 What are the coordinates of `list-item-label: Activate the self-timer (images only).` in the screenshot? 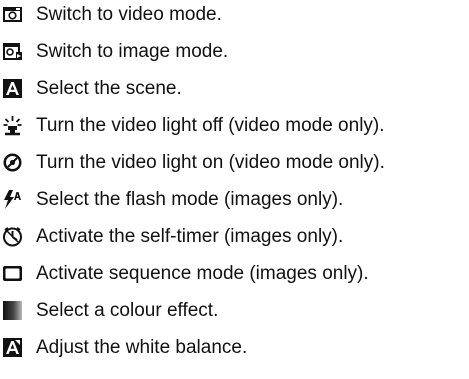 It's located at (190, 236).